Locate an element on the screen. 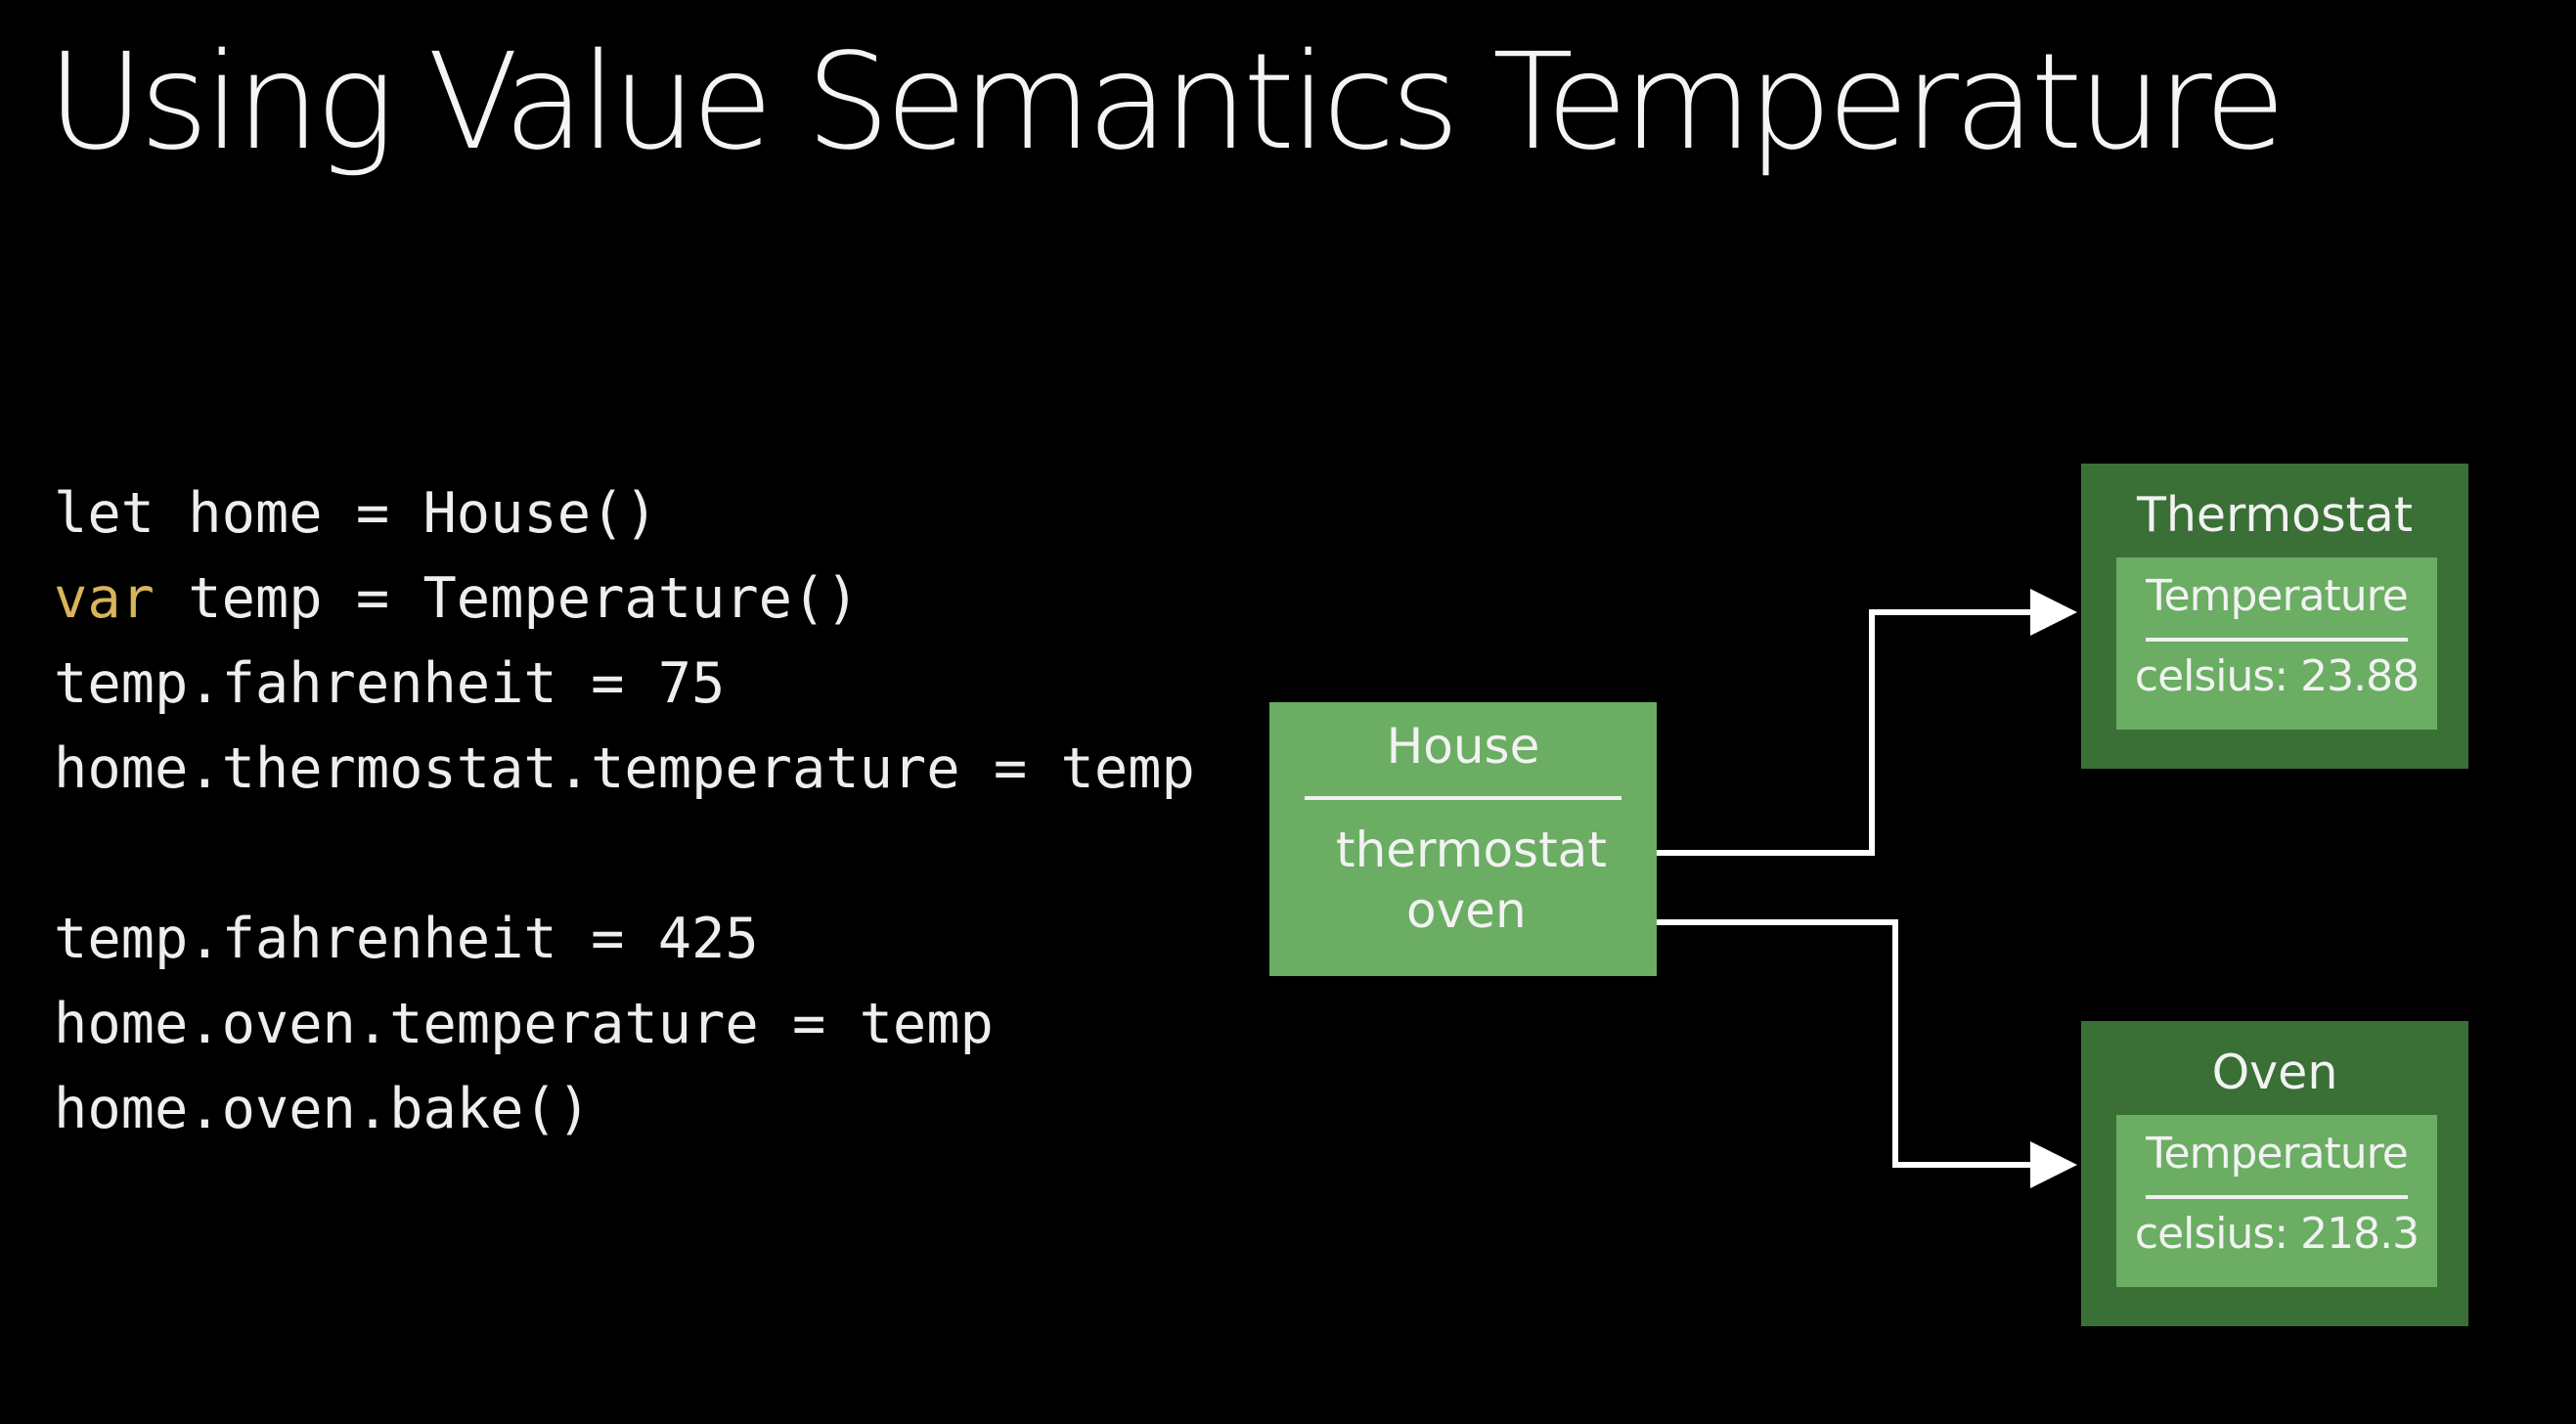 This screenshot has width=2576, height=1424. thermostat-box: Thermostat Temperature celsius: 23.88 is located at coordinates (2275, 616).